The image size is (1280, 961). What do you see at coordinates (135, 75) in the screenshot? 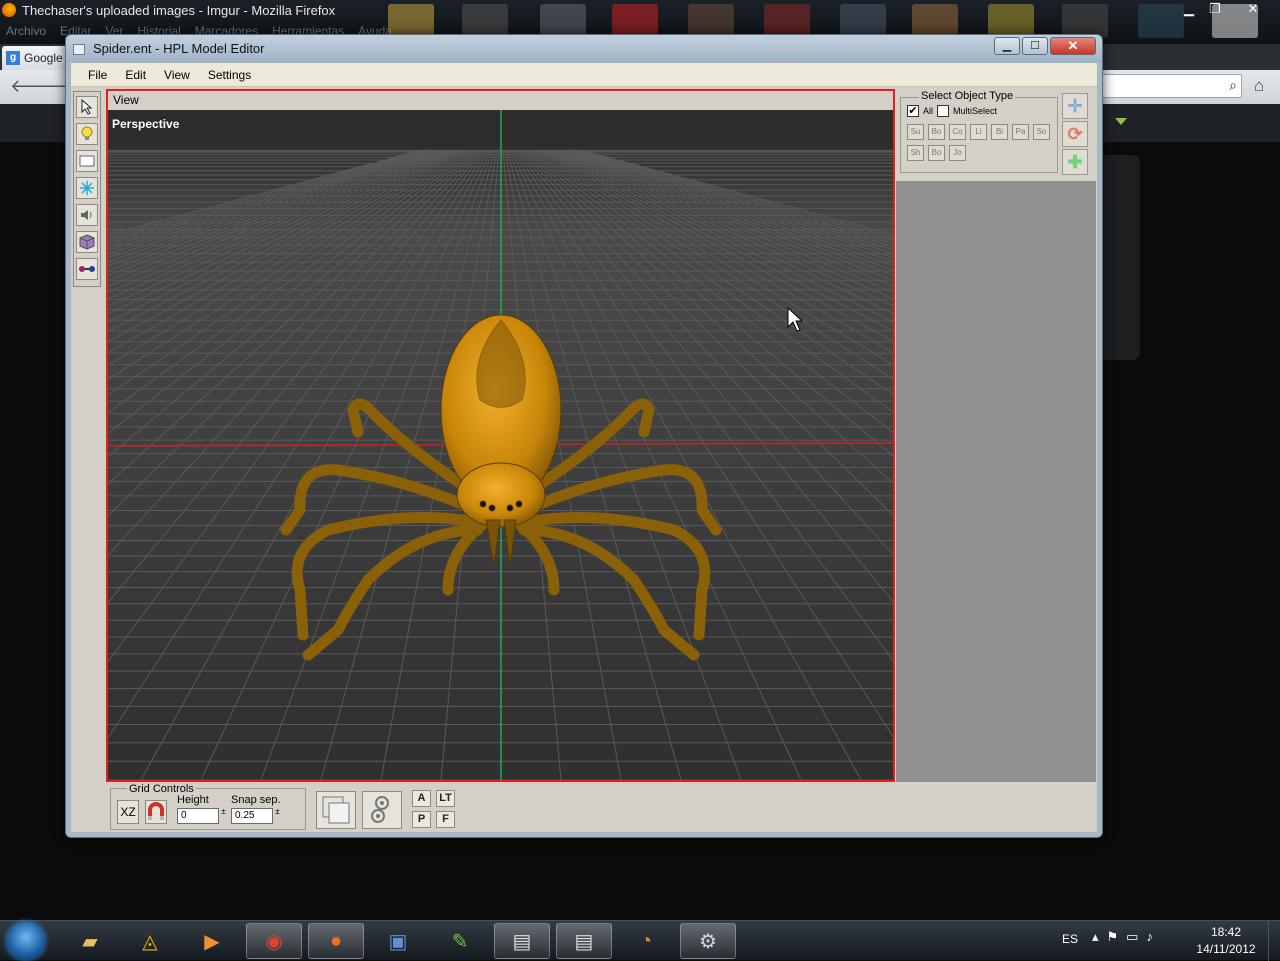
I see `menu-edit: Edit` at bounding box center [135, 75].